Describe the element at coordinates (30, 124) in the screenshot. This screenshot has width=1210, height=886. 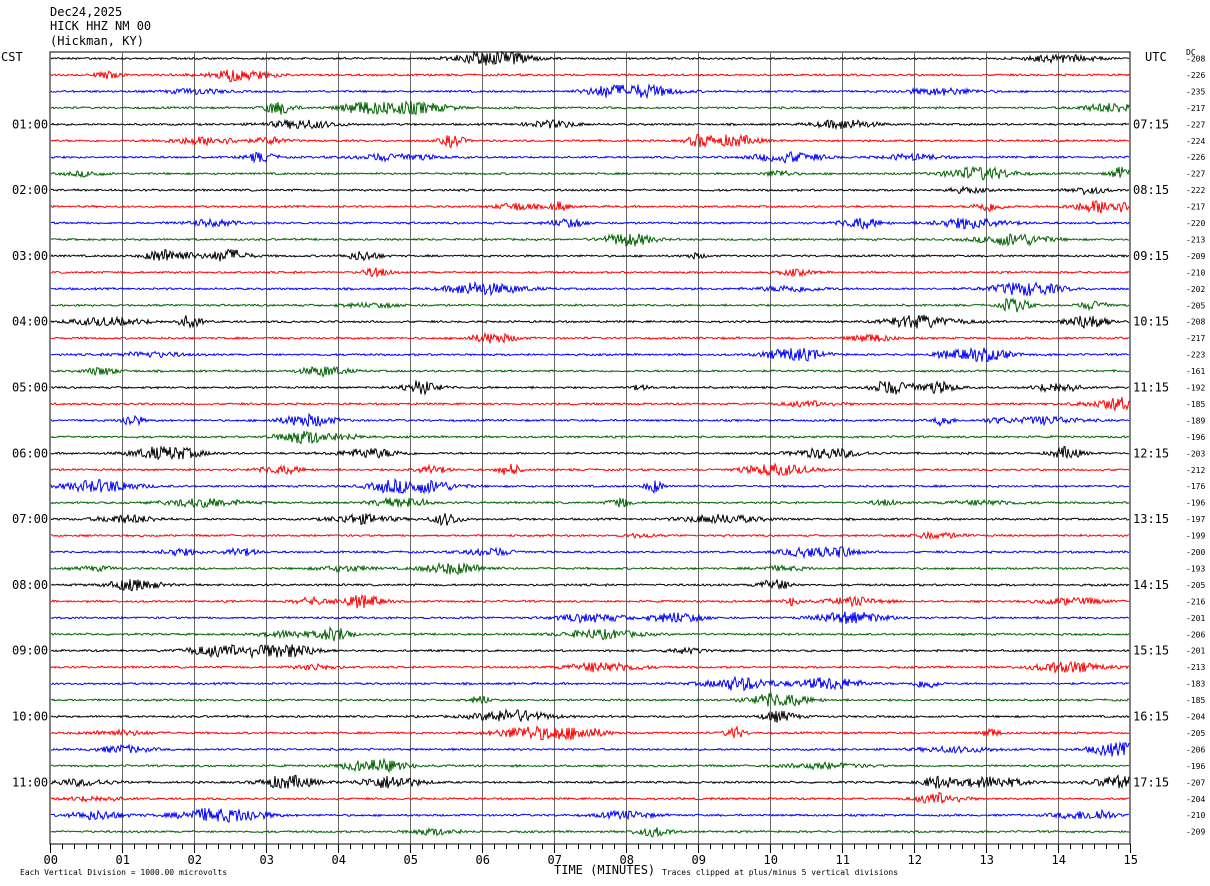
I see `cst-hour-label: 01:00` at that location.